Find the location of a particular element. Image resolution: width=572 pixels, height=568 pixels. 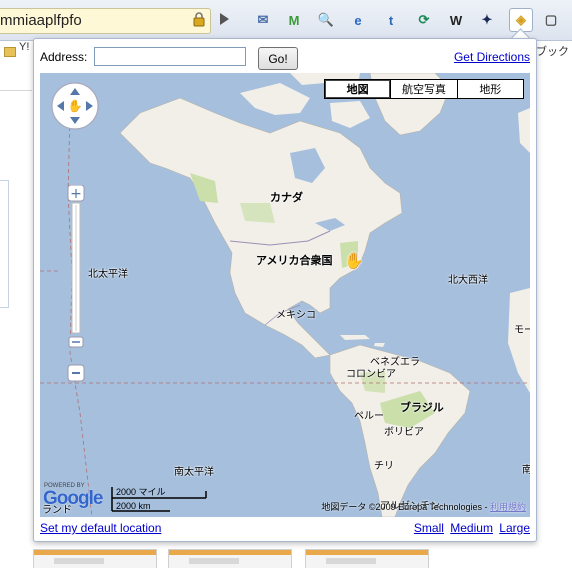

label-edge-right-mid: モー is located at coordinates (522, 330).